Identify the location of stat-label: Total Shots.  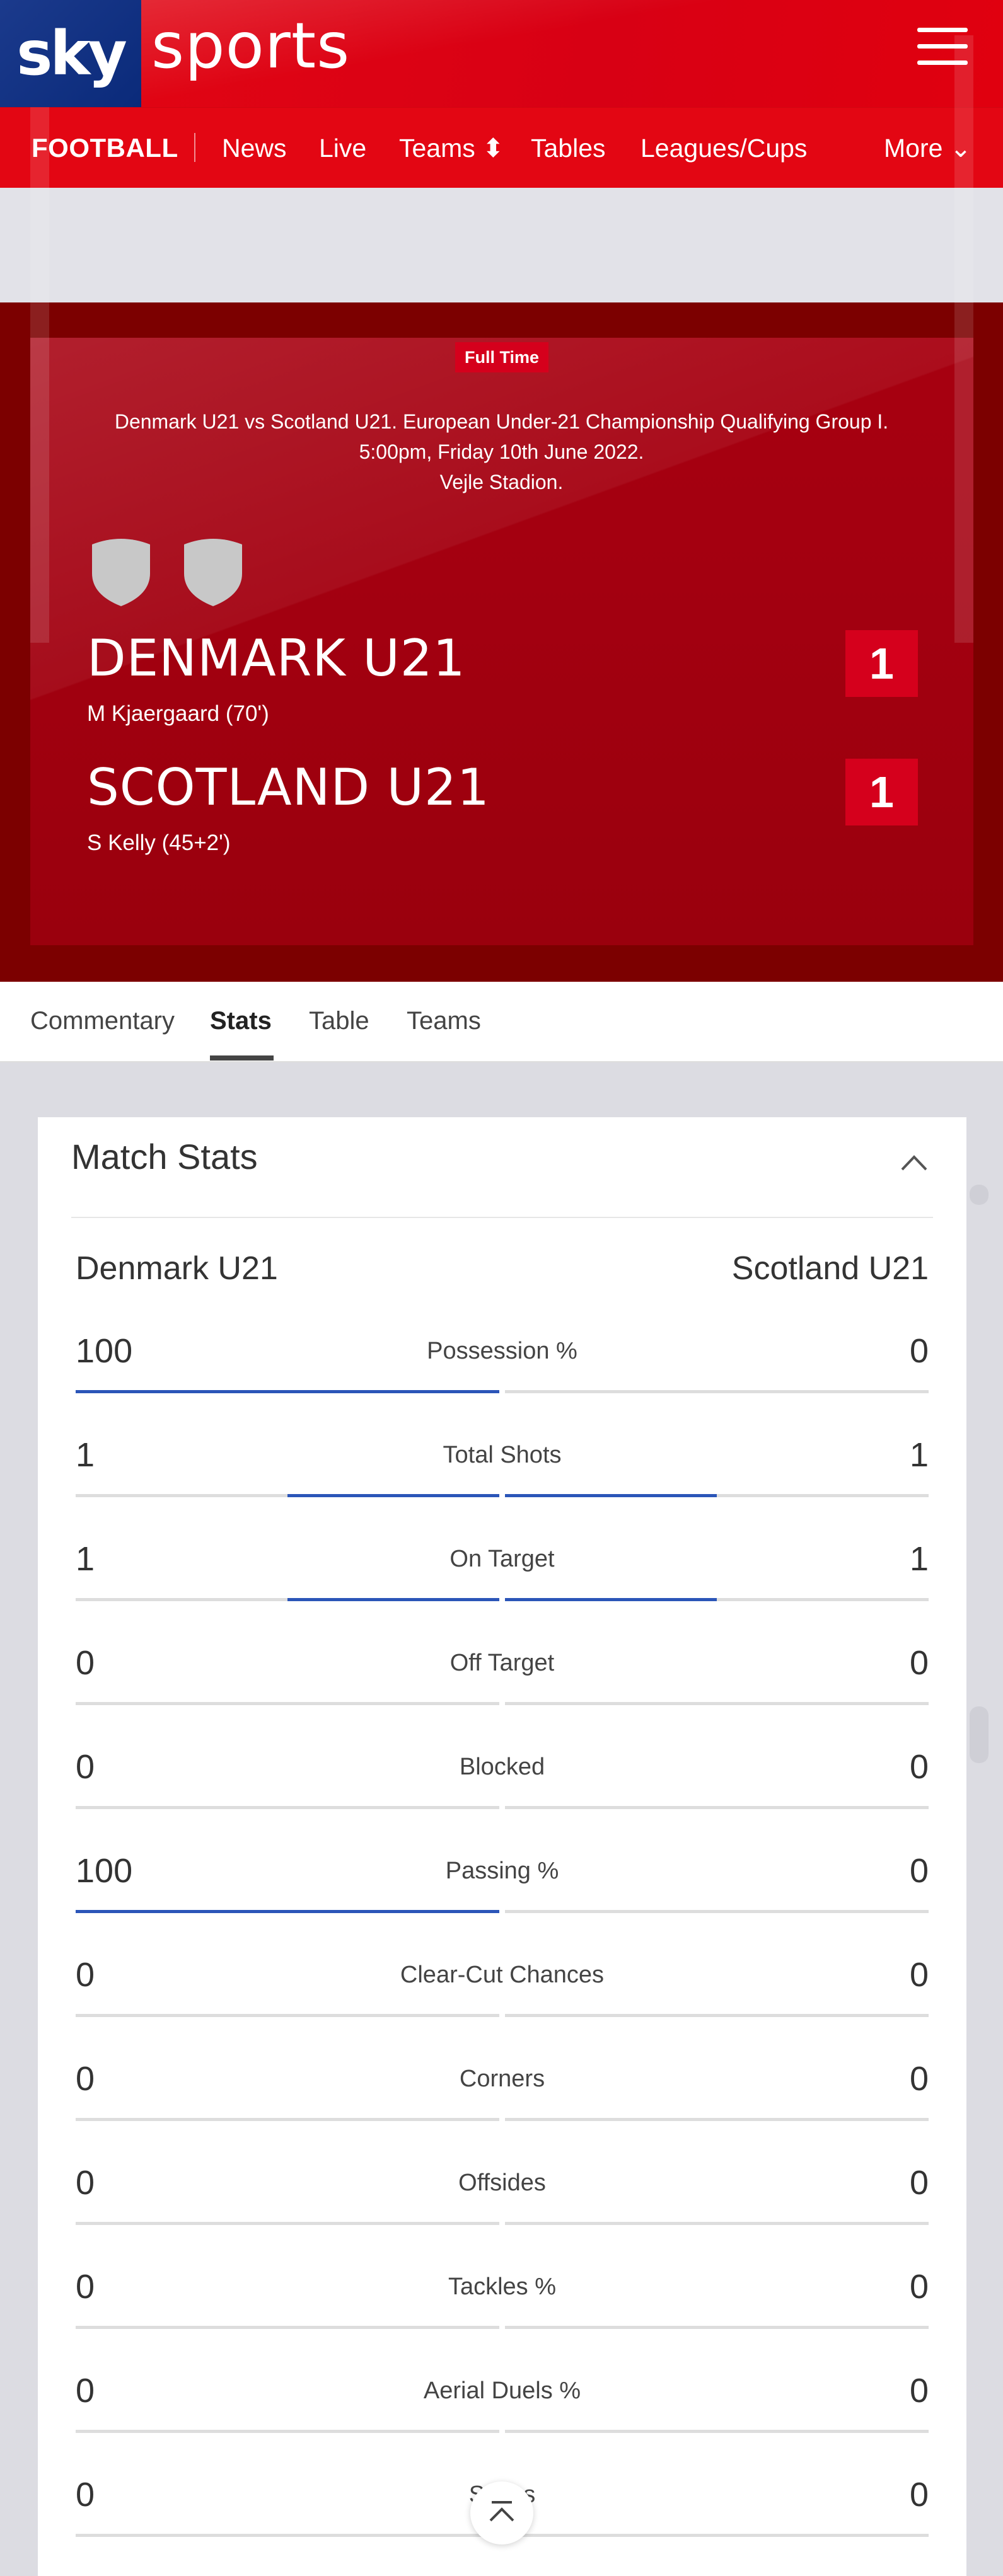
(502, 1455).